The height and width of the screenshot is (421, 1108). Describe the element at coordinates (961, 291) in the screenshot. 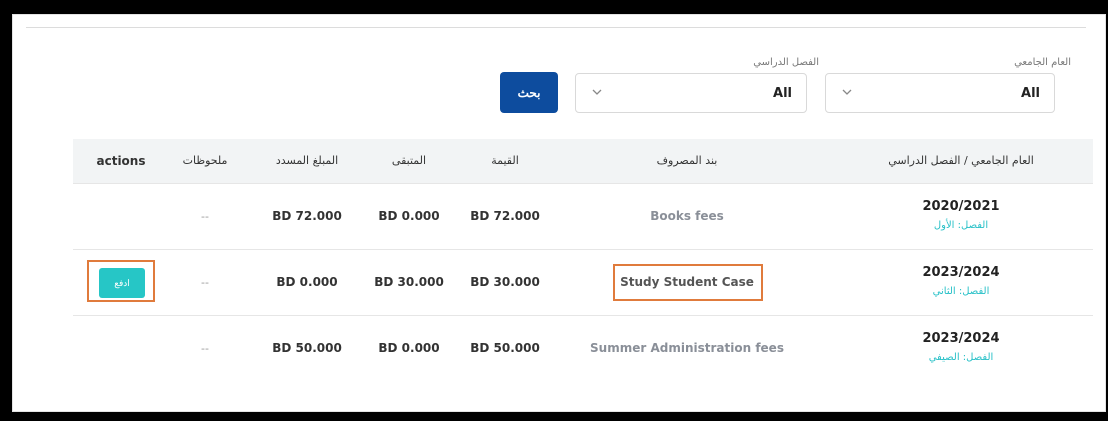

I see `row-semester: الفصل: الثاني` at that location.